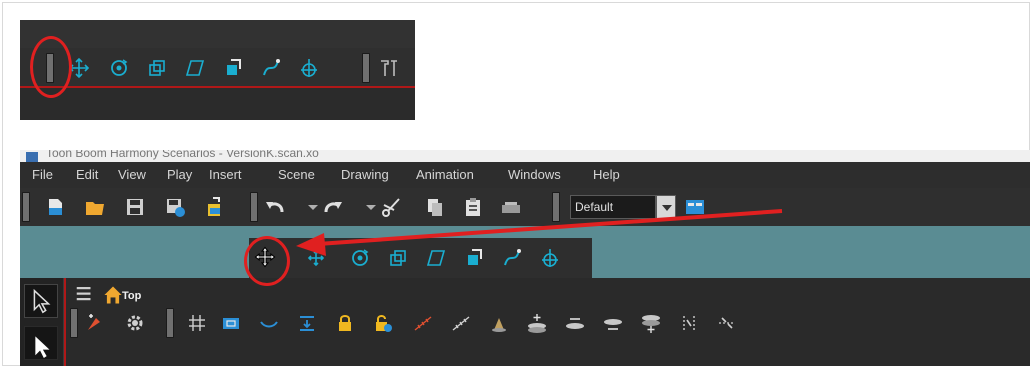  What do you see at coordinates (316, 258) in the screenshot?
I see `move-icon` at bounding box center [316, 258].